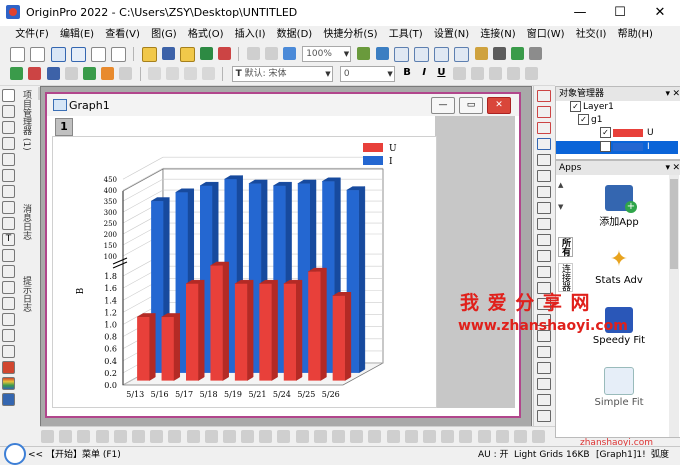 Image resolution: width=680 pixels, height=465 pixels. Describe the element at coordinates (674, 224) in the screenshot. I see `scrollbar-thumb` at that location.